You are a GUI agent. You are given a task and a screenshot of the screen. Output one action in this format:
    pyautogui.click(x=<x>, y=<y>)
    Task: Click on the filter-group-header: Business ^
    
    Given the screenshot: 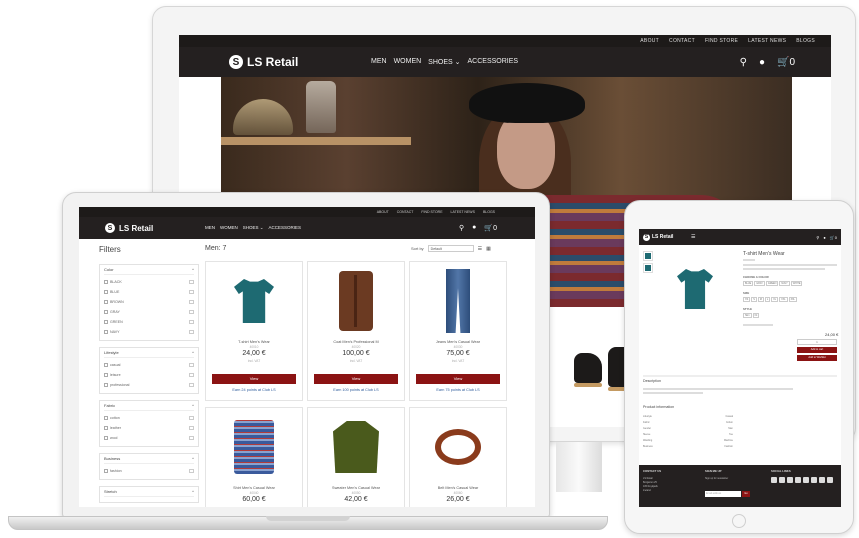 What is the action you would take?
    pyautogui.click(x=149, y=460)
    